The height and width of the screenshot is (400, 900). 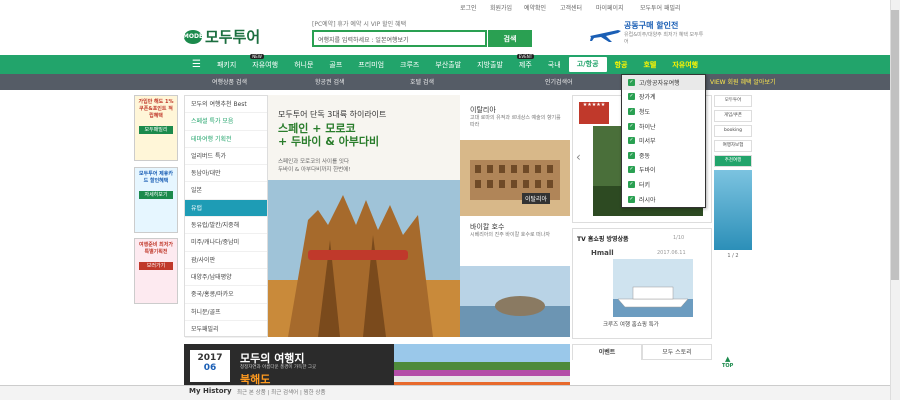 I want to click on left-ad-special: 여행준비 최저가 특별기획전 보러가기, so click(x=156, y=271).